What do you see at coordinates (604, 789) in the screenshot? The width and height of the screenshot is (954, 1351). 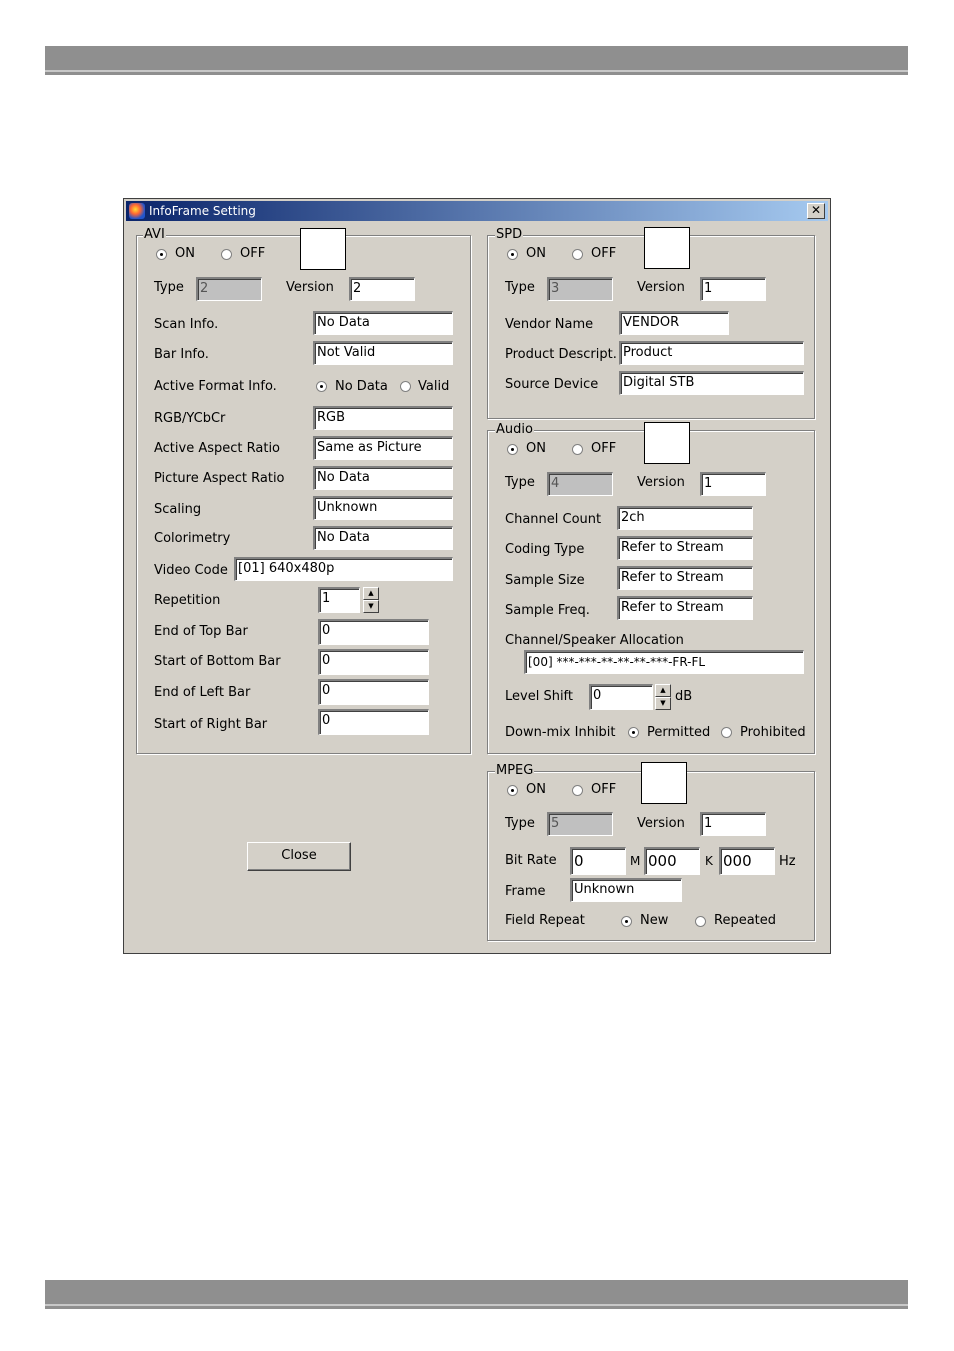 I see `mpeg-off-label: OFF` at bounding box center [604, 789].